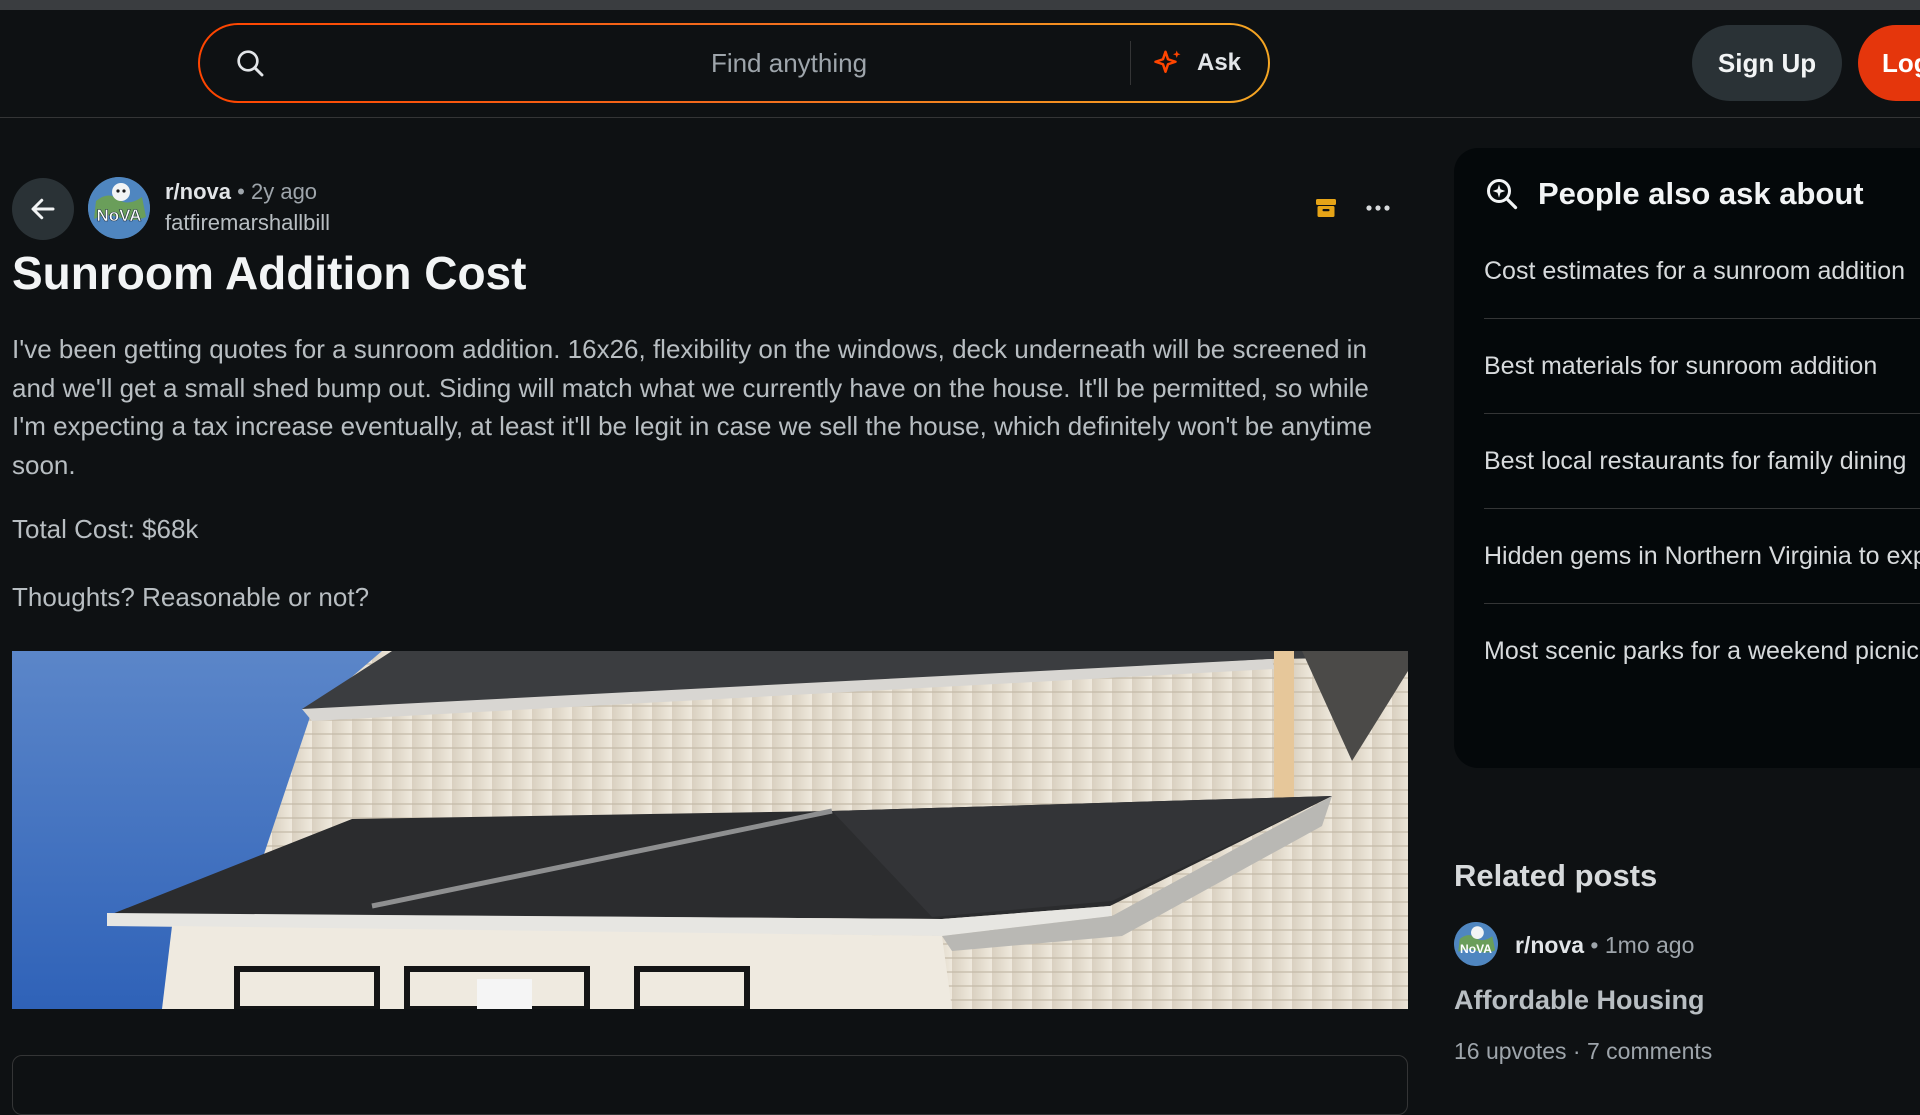 Image resolution: width=1920 pixels, height=1115 pixels. Describe the element at coordinates (105, 529) in the screenshot. I see `post-total-cost: Total Cost: $68k` at that location.